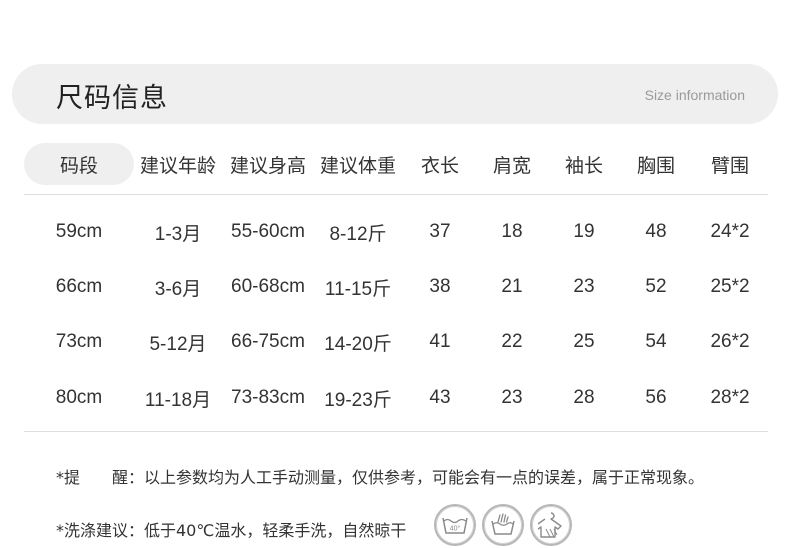 Image resolution: width=790 pixels, height=548 pixels. What do you see at coordinates (231, 530) in the screenshot?
I see `washing-note: *洗涤建议：低于40℃温水，轻柔手洗，自然晾干` at bounding box center [231, 530].